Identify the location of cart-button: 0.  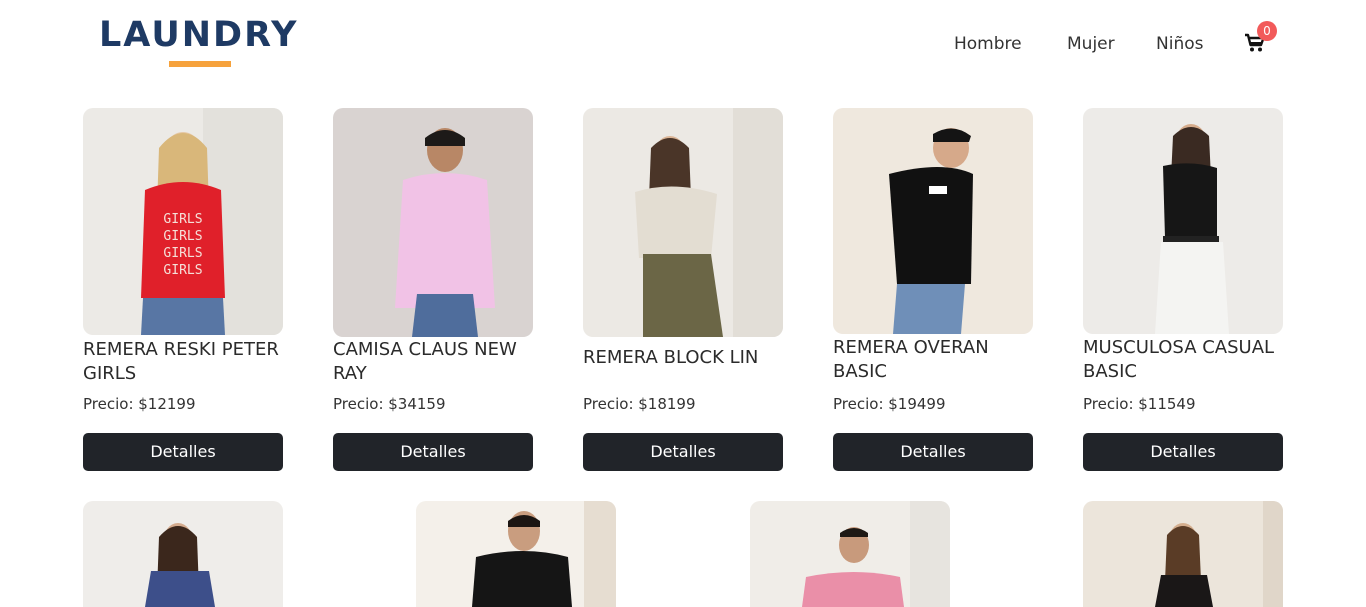
(1260, 39).